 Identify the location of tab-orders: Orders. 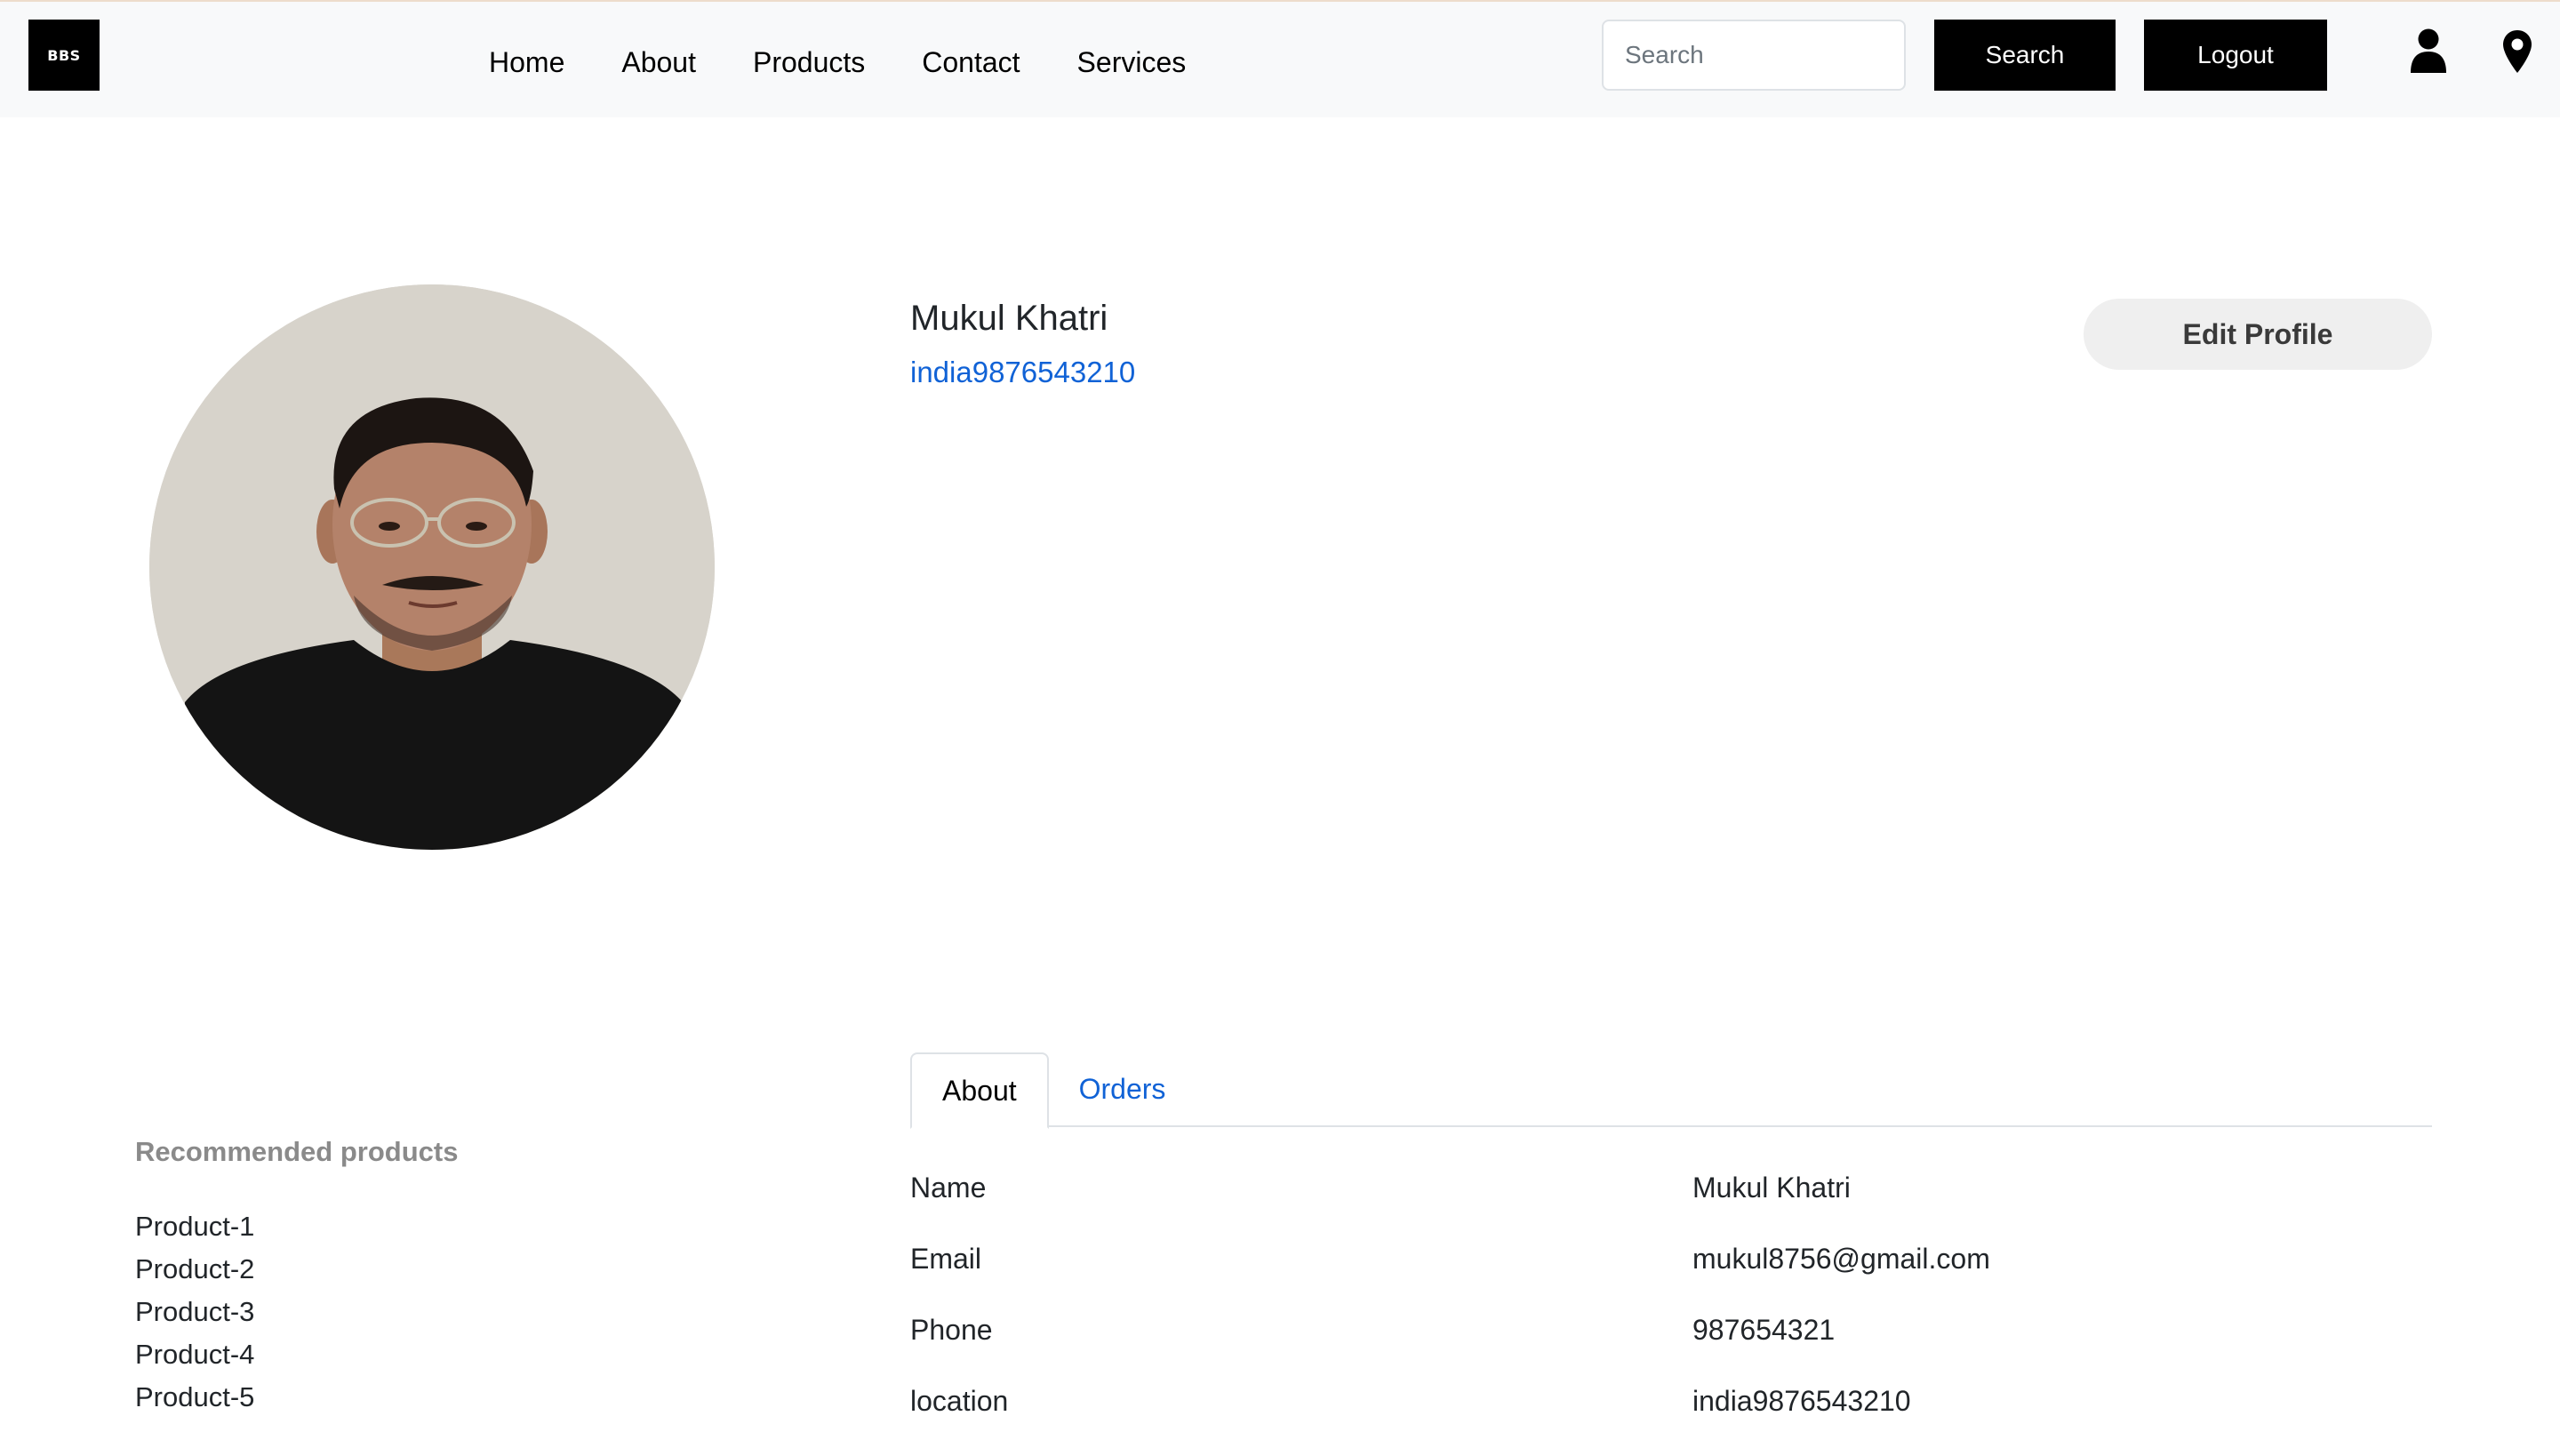
(1122, 1089).